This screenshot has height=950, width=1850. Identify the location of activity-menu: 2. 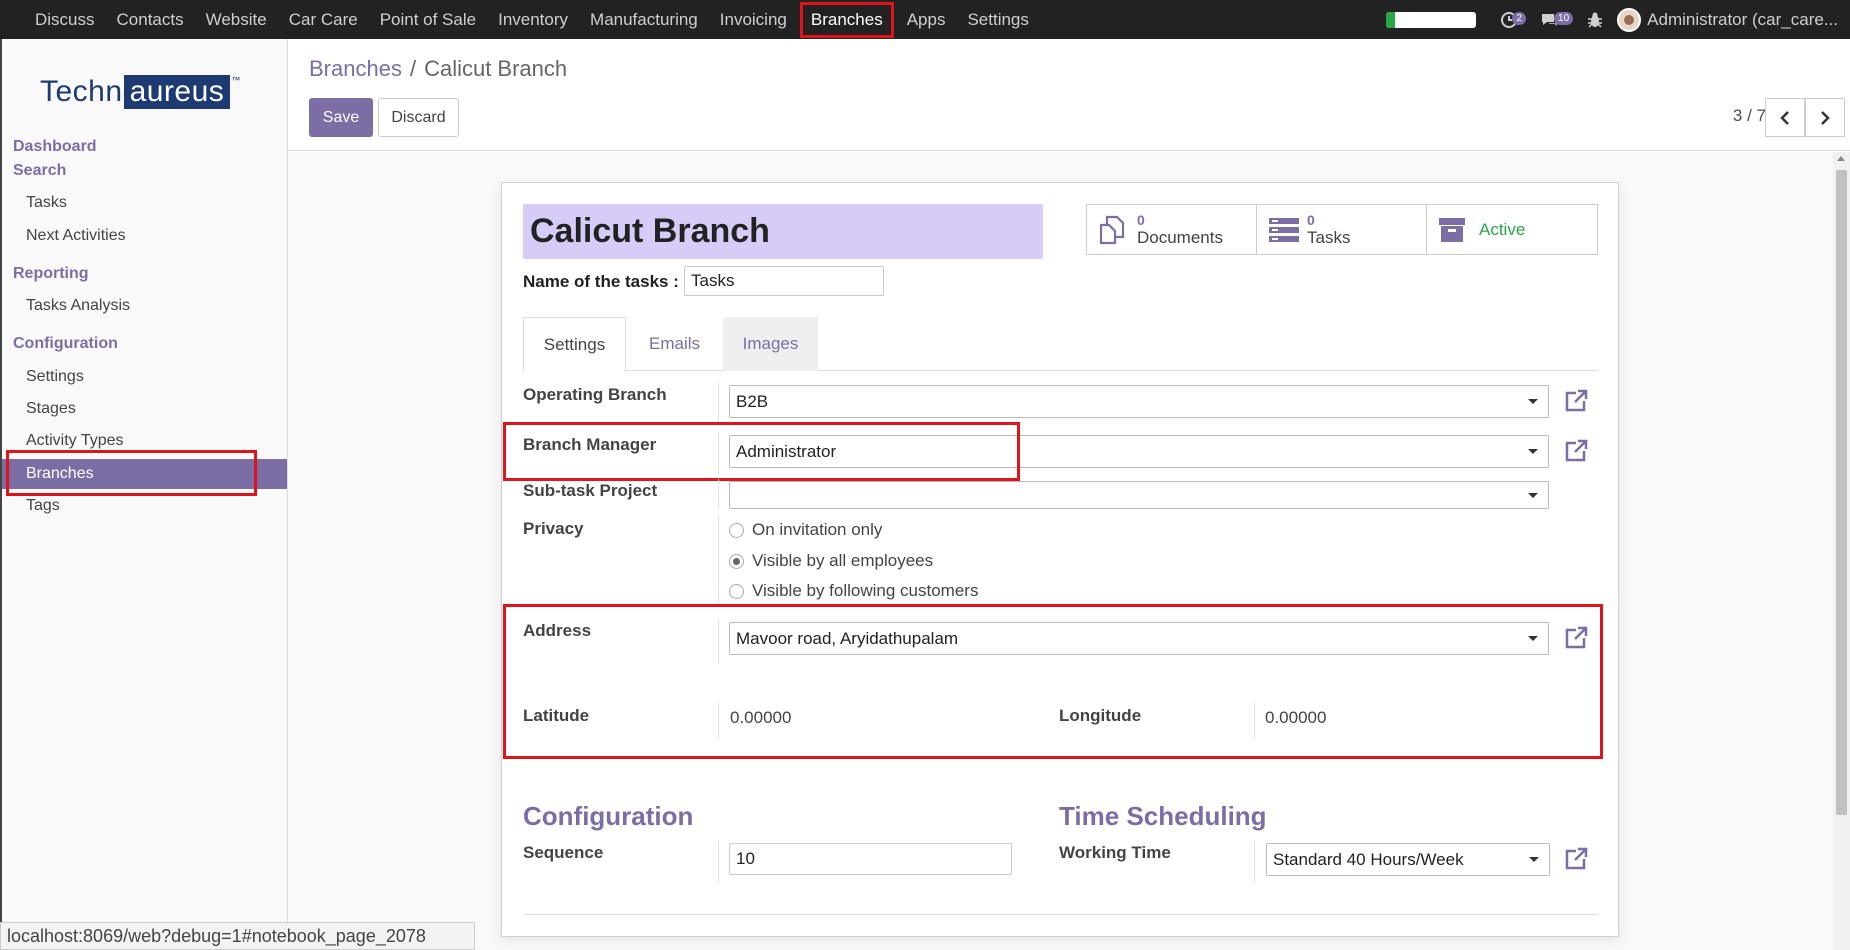
(1513, 20).